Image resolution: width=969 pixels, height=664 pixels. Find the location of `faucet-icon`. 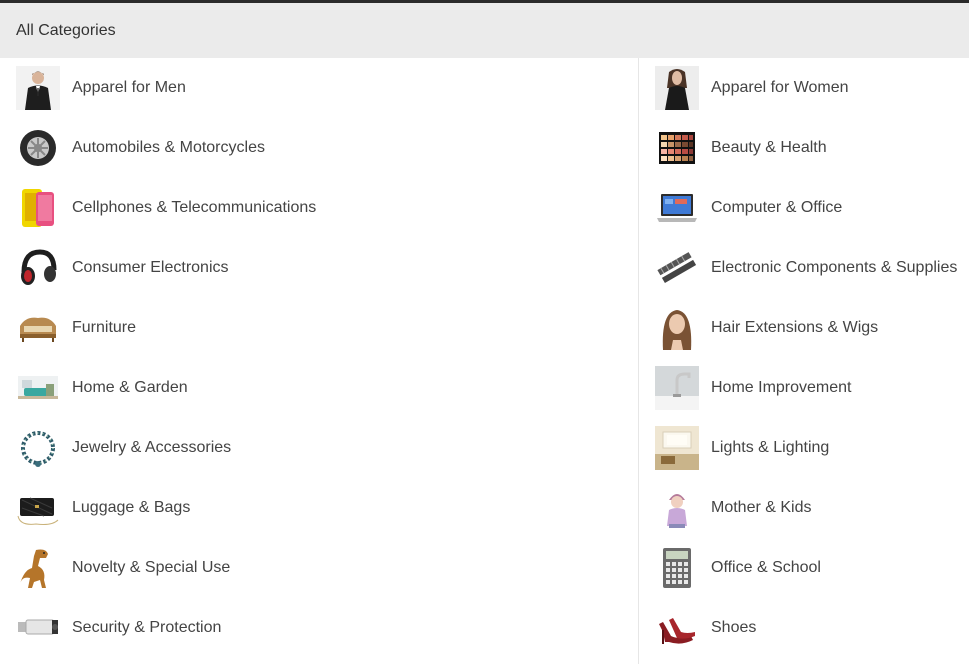

faucet-icon is located at coordinates (677, 388).